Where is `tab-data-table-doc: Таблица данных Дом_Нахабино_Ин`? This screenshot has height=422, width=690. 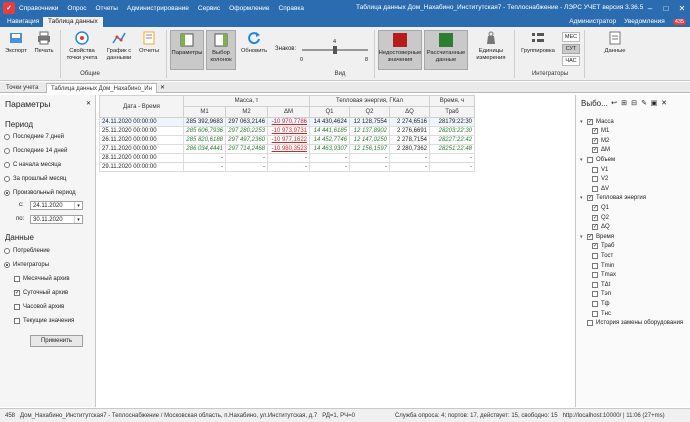 tab-data-table-doc: Таблица данных Дом_Нахабино_Ин is located at coordinates (101, 88).